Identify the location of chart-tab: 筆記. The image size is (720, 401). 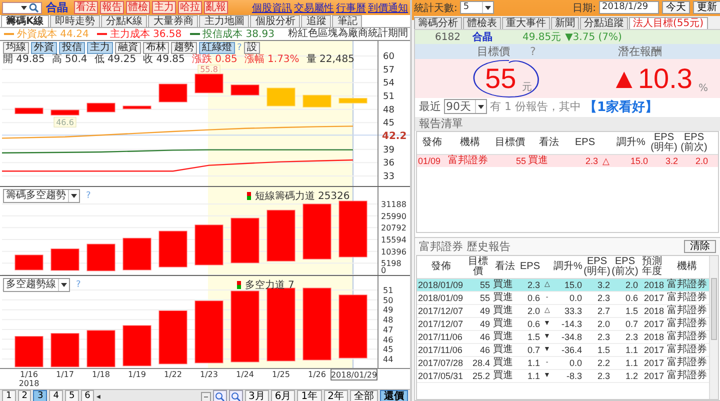
(347, 21).